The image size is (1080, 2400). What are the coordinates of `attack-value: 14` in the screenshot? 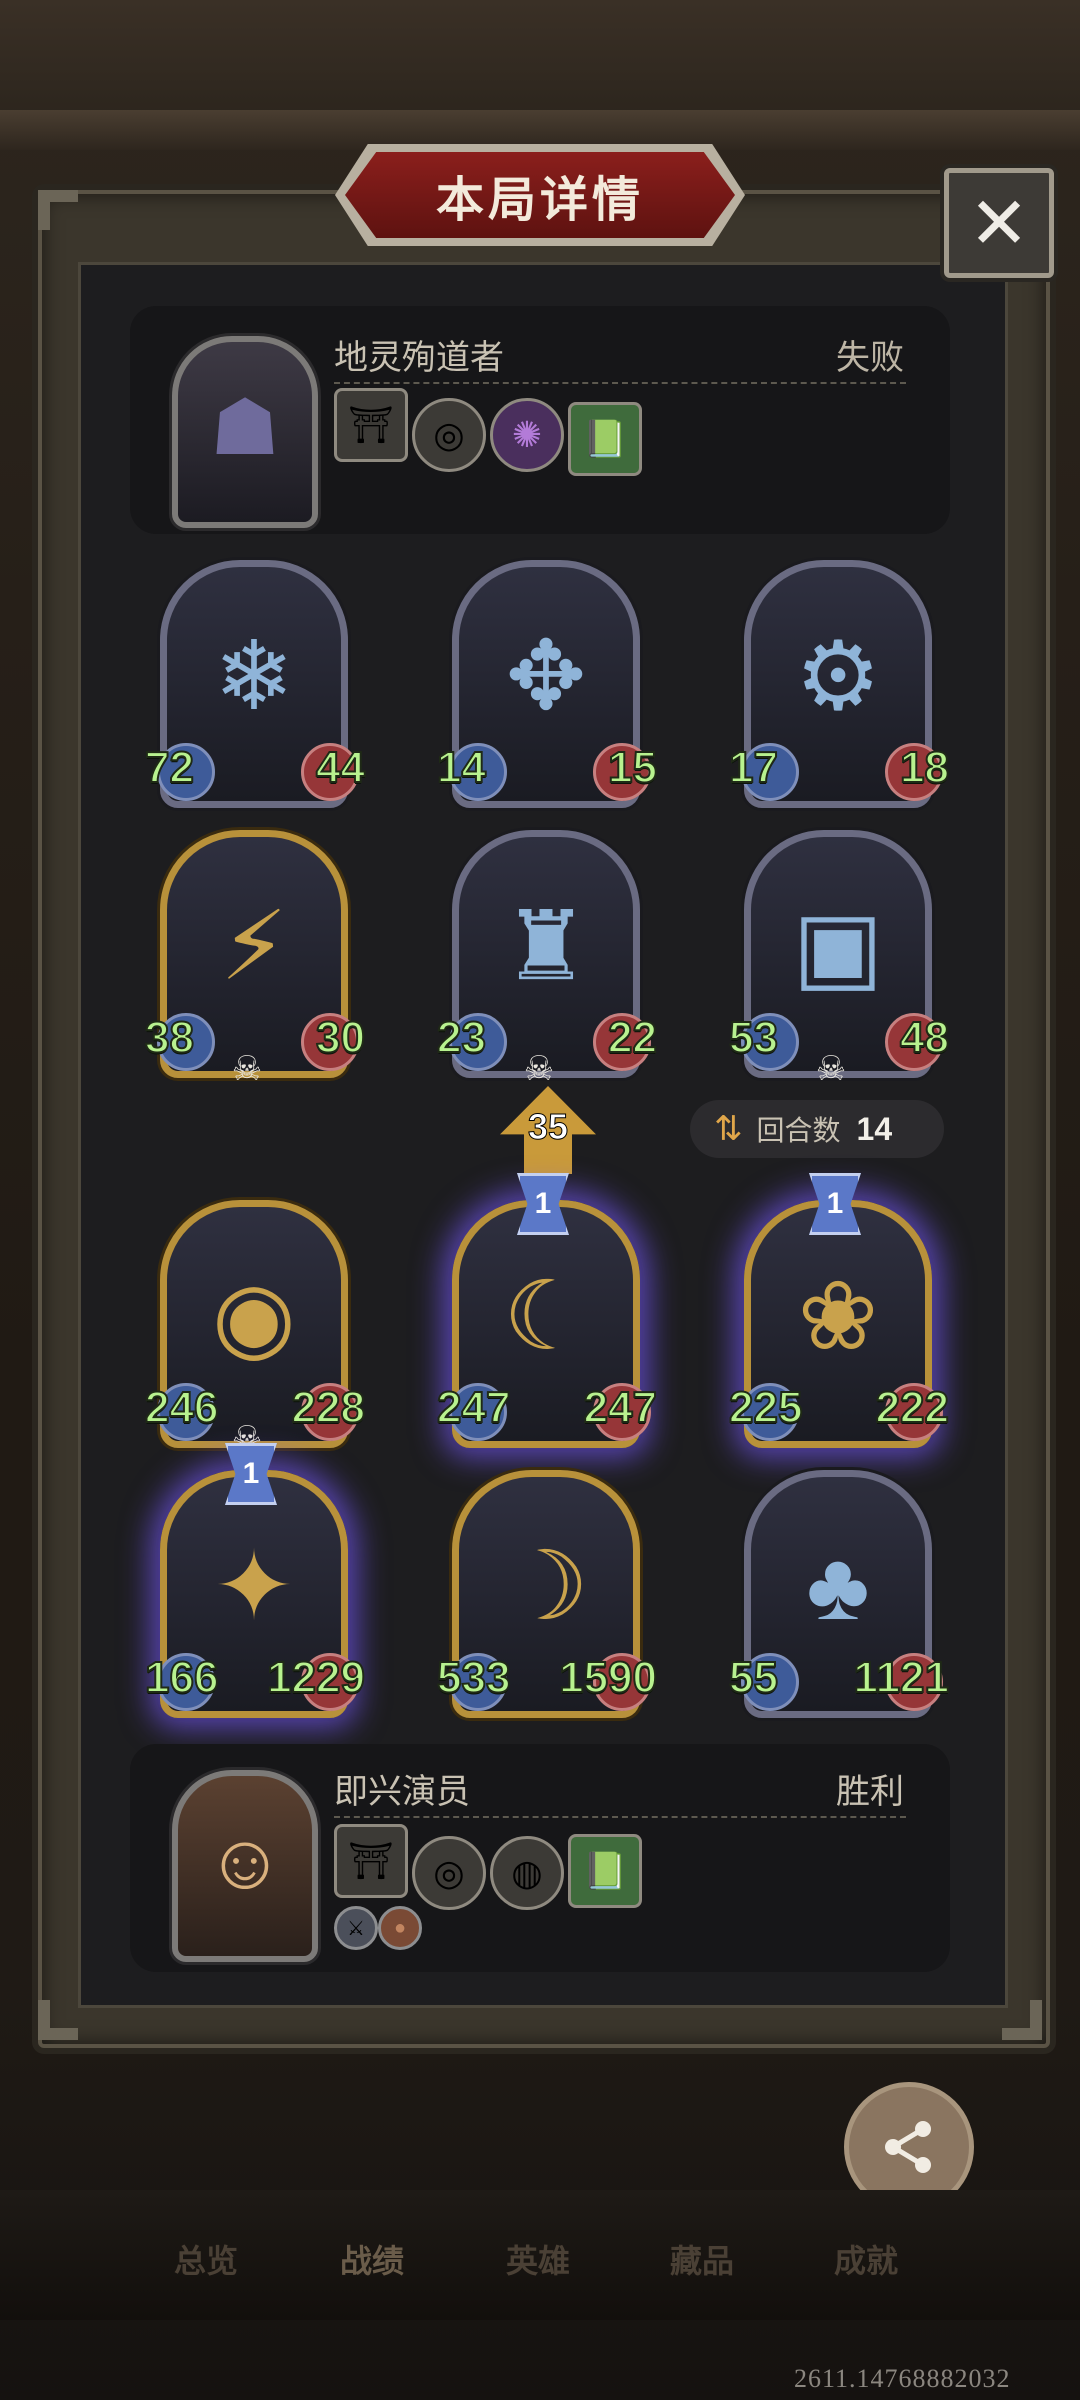 It's located at (461, 767).